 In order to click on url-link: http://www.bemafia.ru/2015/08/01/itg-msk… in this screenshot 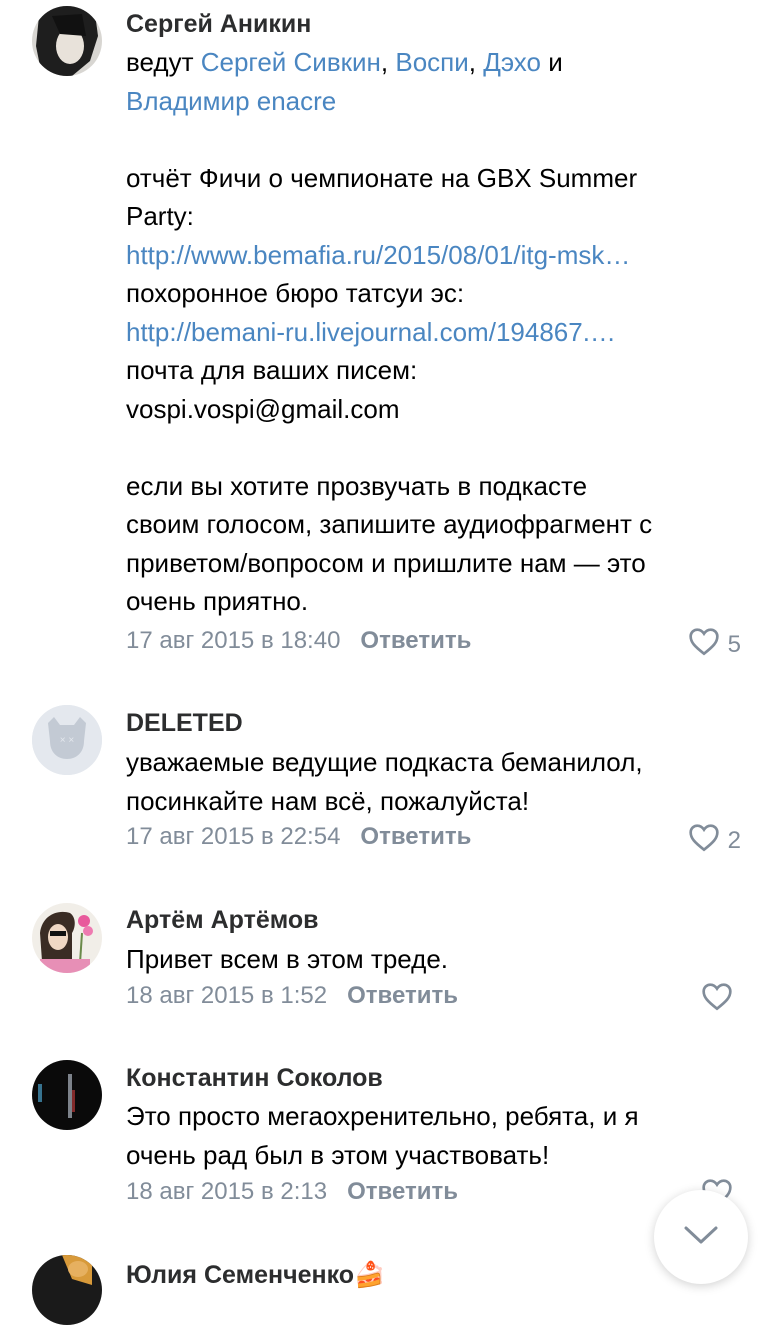, I will do `click(436, 255)`.